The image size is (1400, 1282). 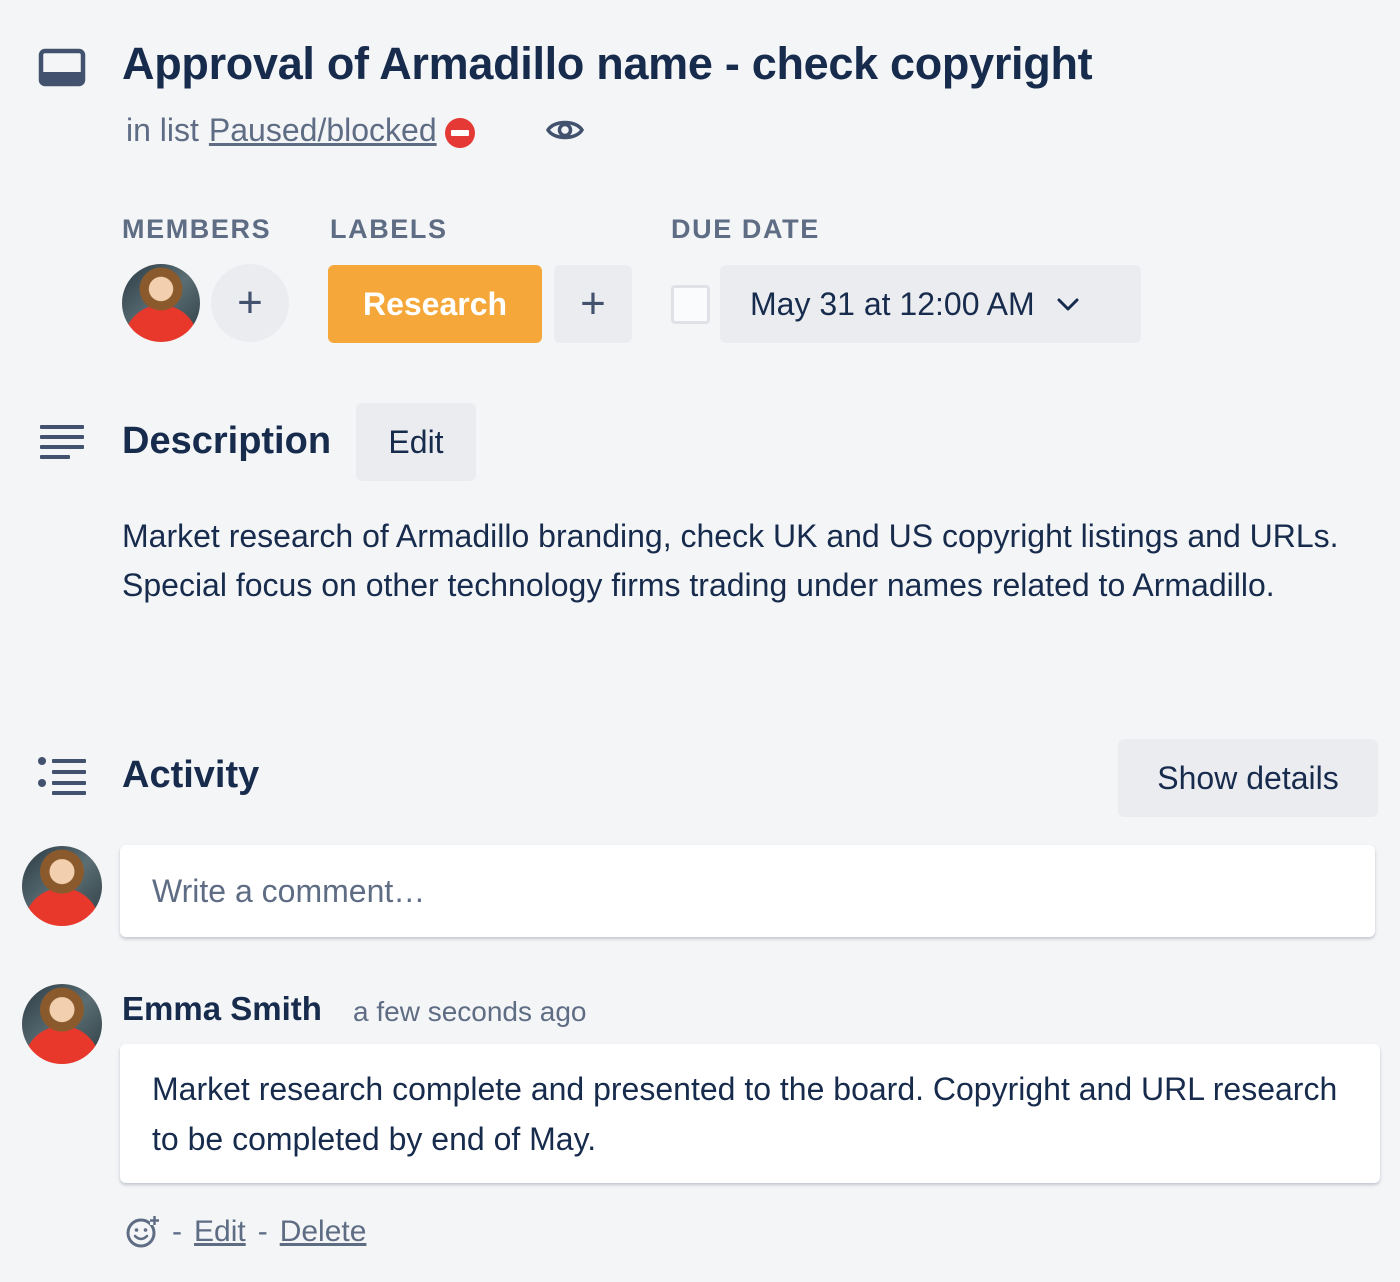 I want to click on current-user-avatar, so click(x=62, y=886).